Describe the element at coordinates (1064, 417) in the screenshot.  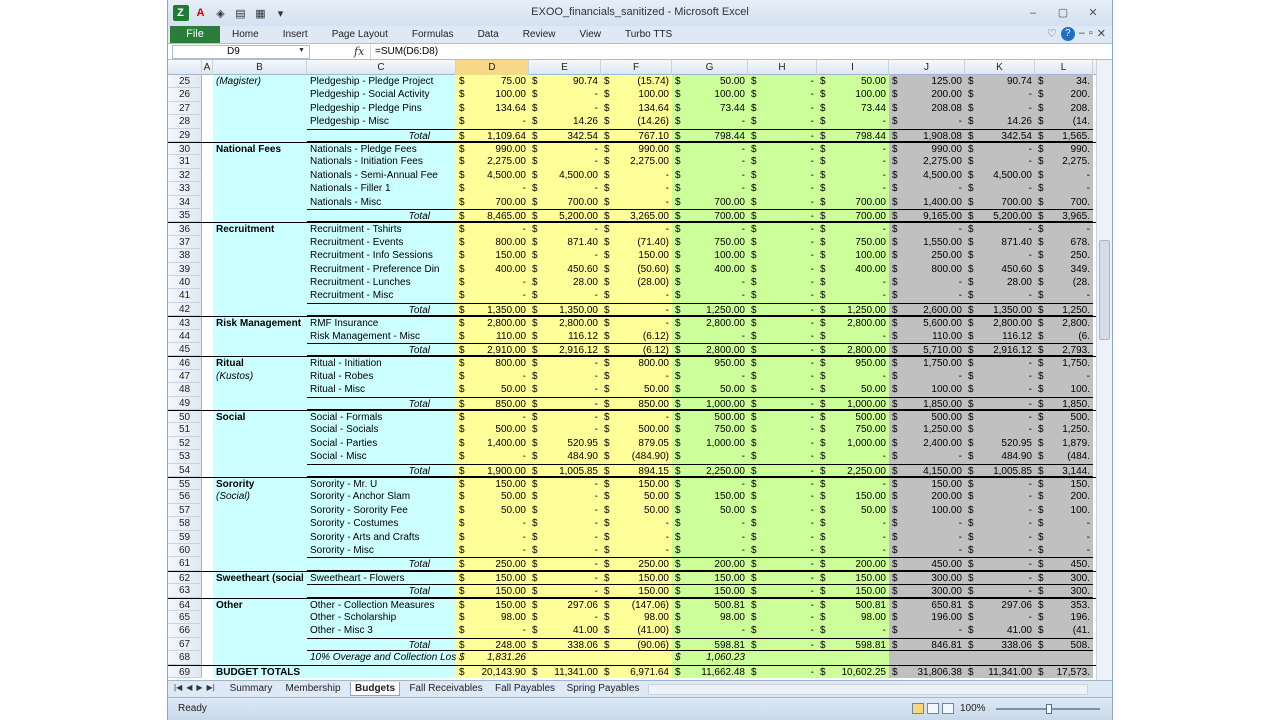
I see `amount-cell-l: $500.` at that location.